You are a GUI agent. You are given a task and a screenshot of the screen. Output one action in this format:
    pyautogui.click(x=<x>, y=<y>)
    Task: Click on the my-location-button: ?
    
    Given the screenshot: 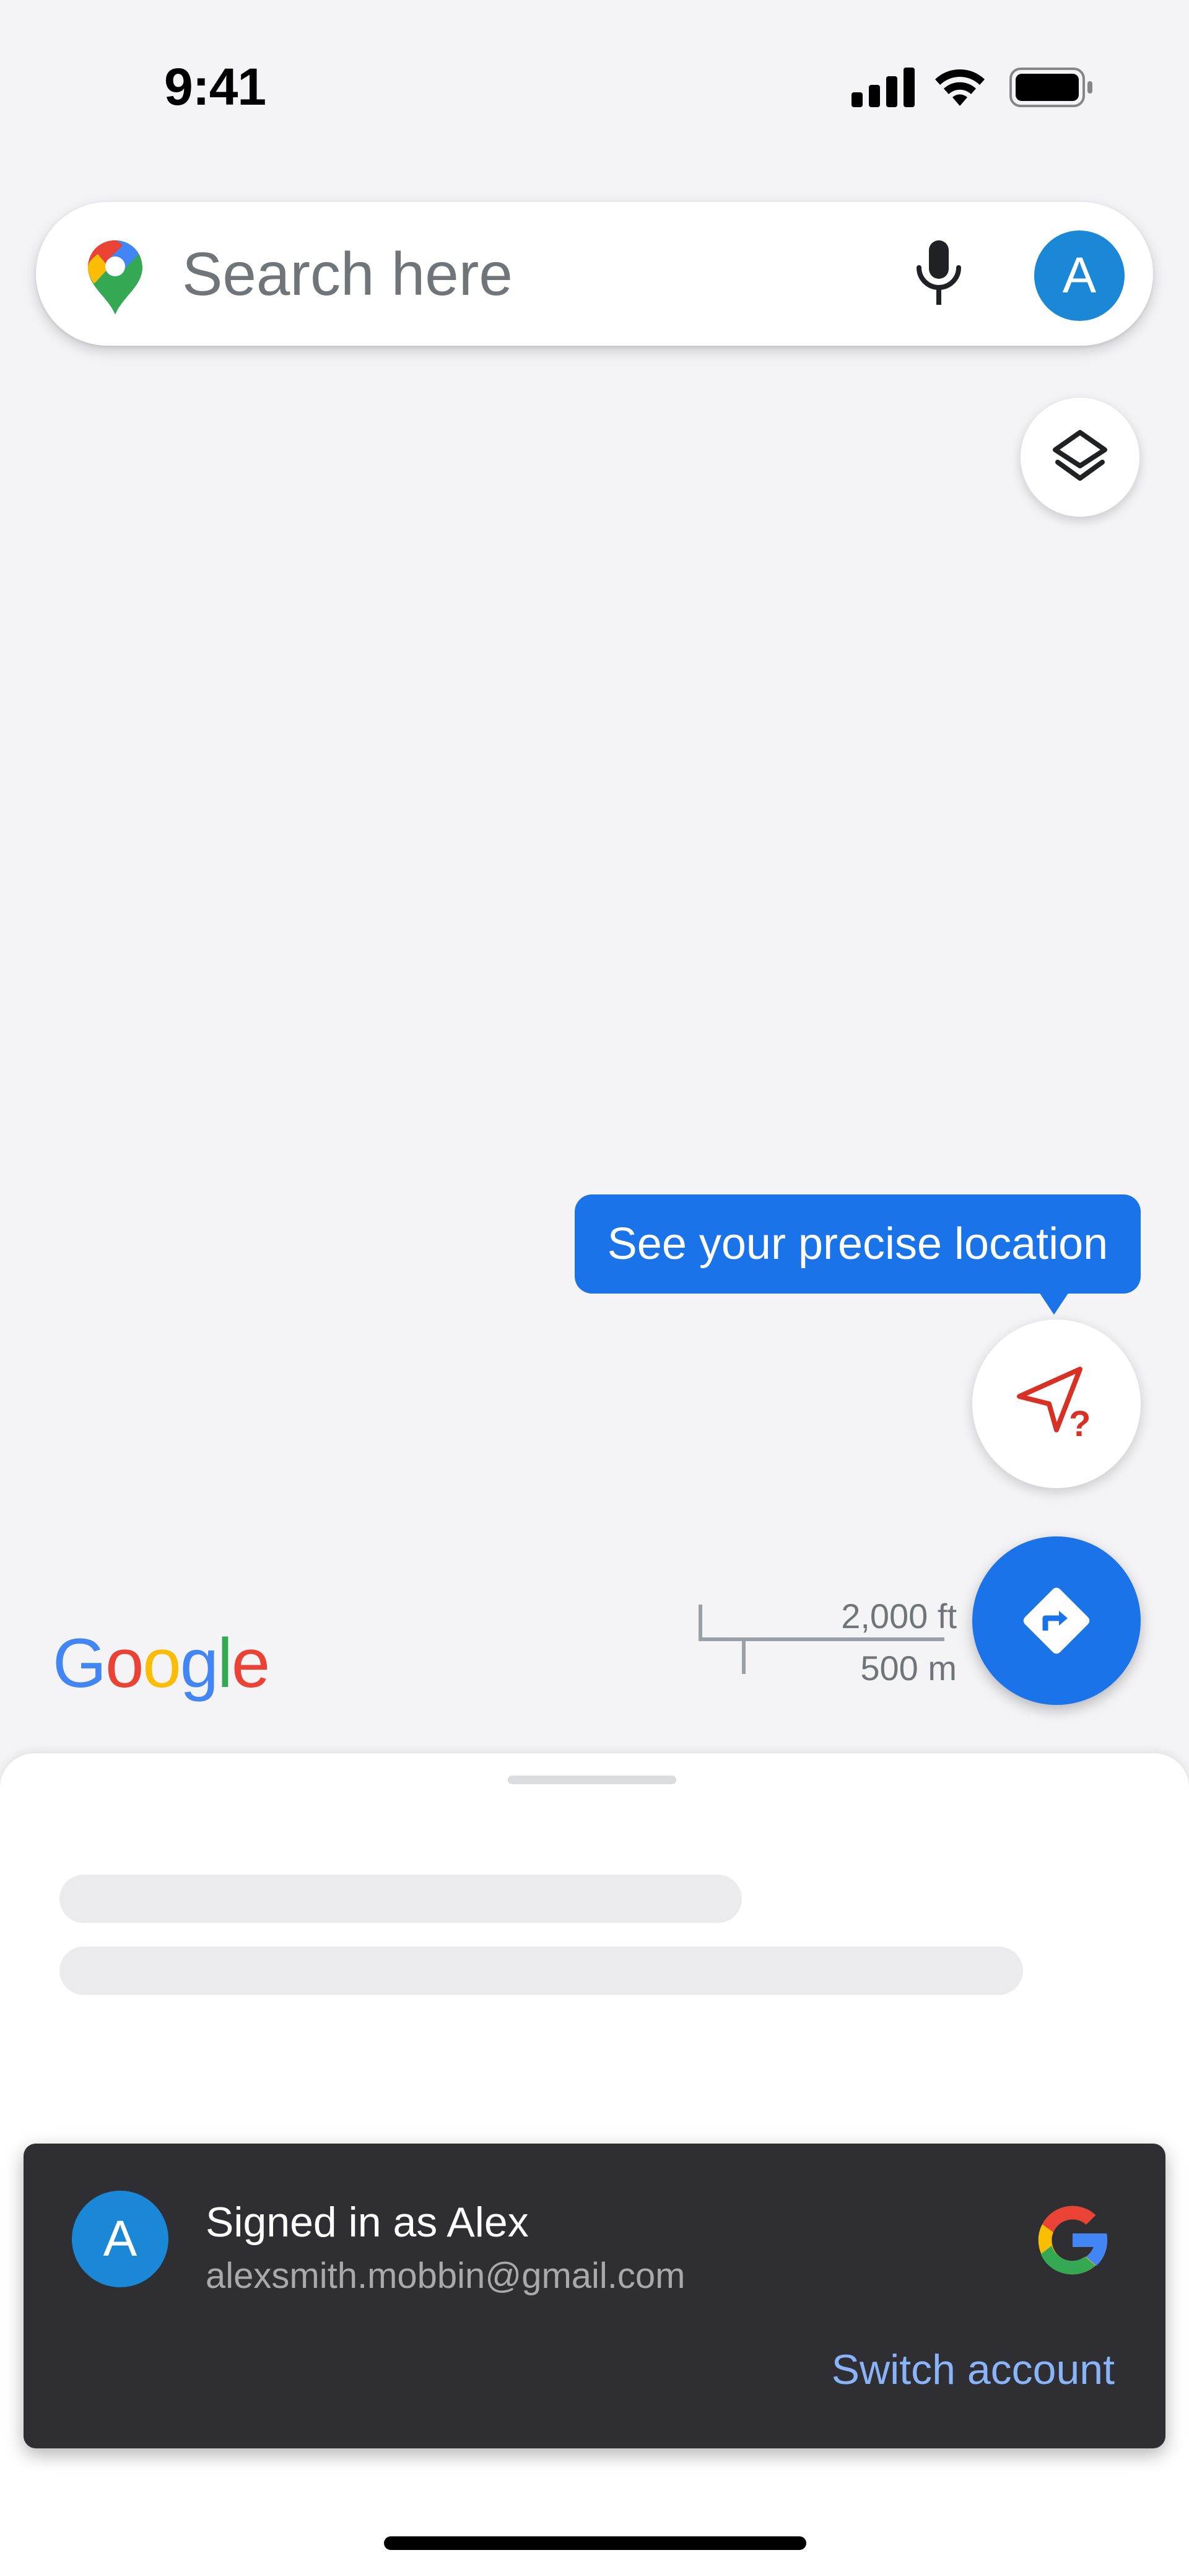 What is the action you would take?
    pyautogui.click(x=1056, y=1404)
    